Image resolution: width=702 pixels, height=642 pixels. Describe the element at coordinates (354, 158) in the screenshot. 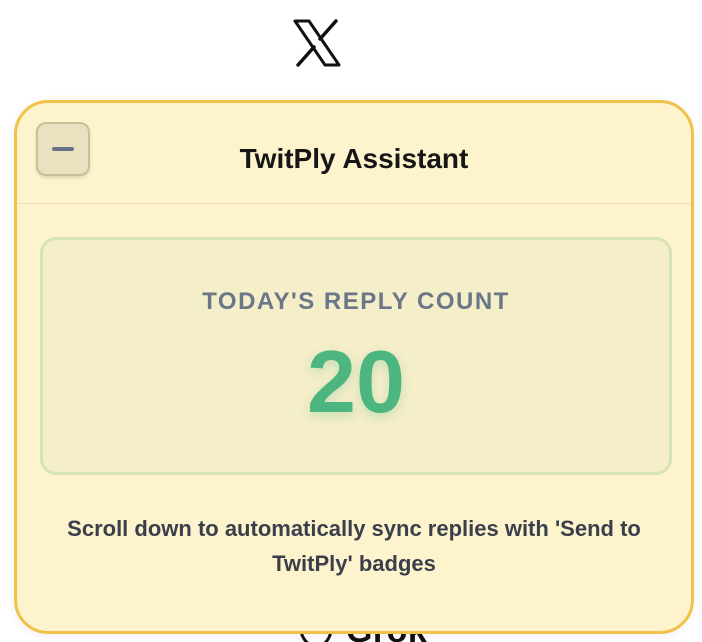

I see `panel-title: TwitPly Assistant` at that location.